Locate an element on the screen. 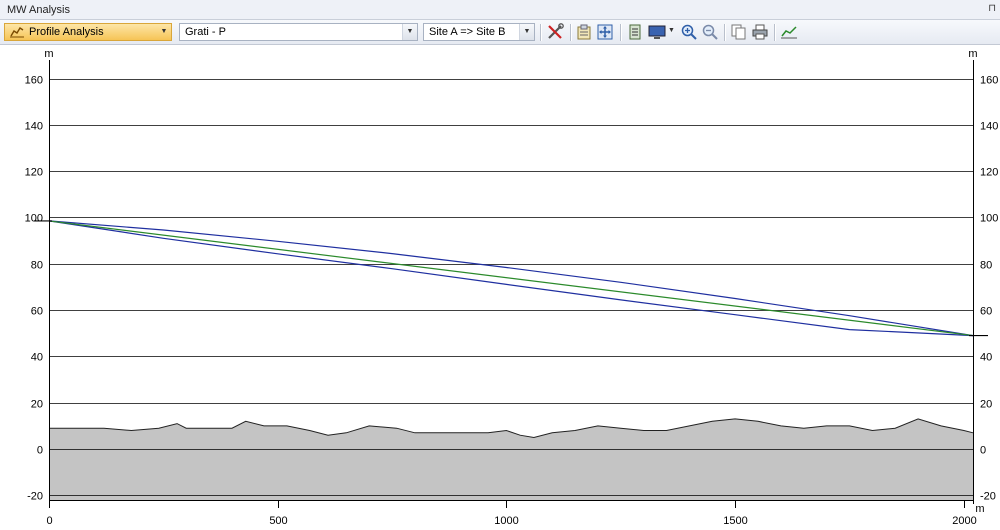  x-tick-label: 500 is located at coordinates (278, 521).